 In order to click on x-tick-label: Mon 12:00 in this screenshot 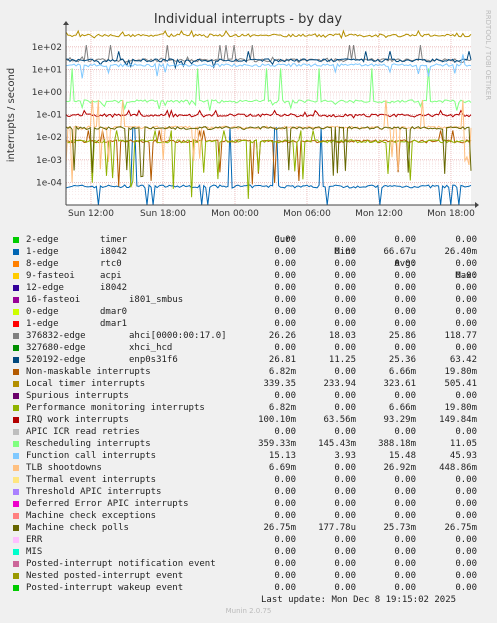, I will do `click(379, 214)`.